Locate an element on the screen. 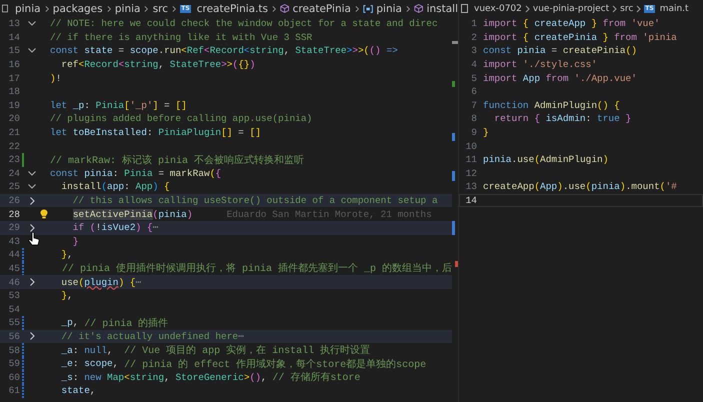  breadcrumb-item: createPinia.ts is located at coordinates (232, 8).